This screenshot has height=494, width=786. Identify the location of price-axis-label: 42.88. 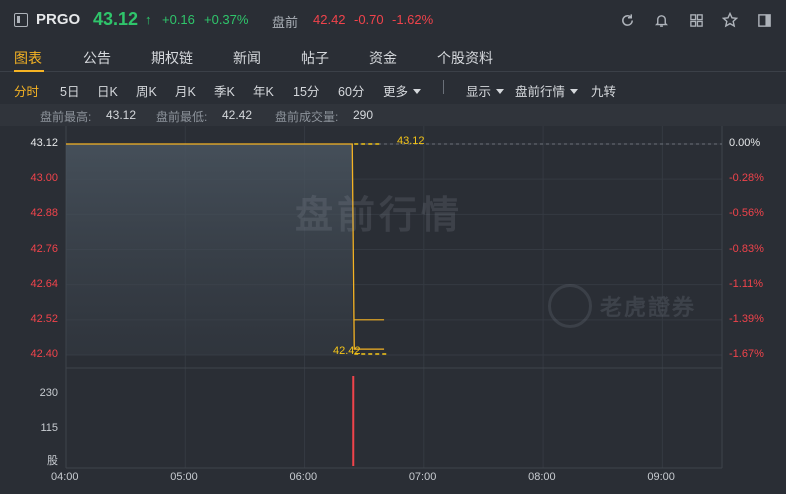
(44, 213).